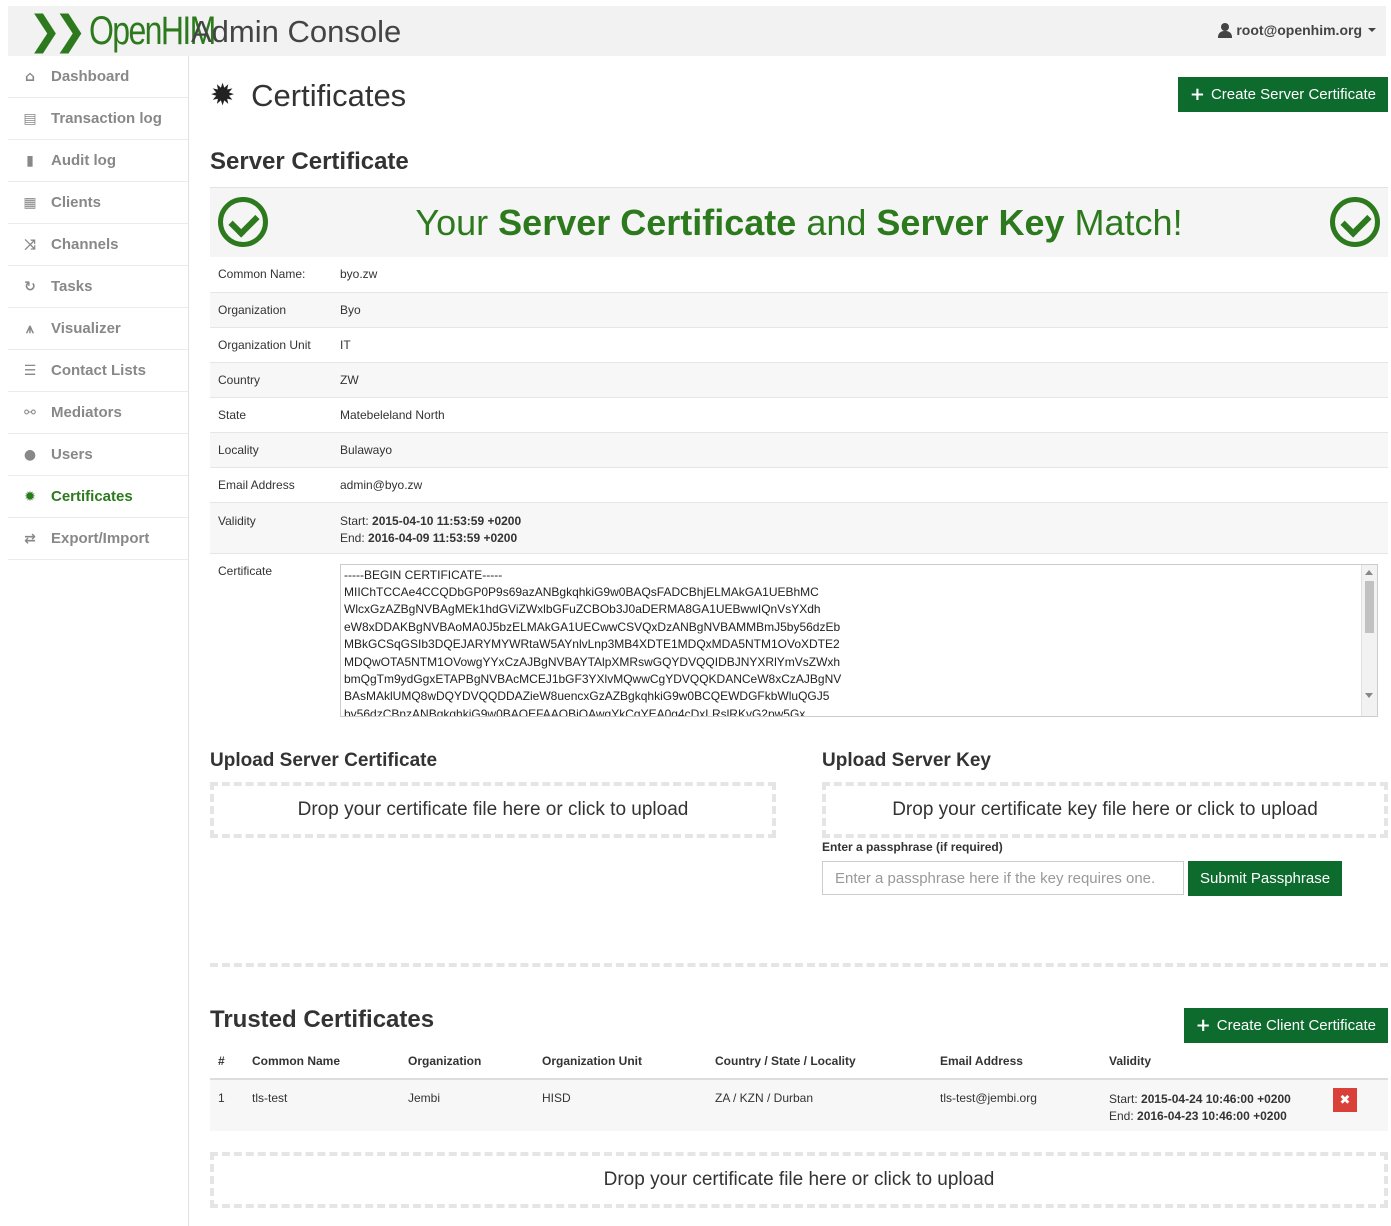  Describe the element at coordinates (1369, 695) in the screenshot. I see `scroll-down-icon` at that location.